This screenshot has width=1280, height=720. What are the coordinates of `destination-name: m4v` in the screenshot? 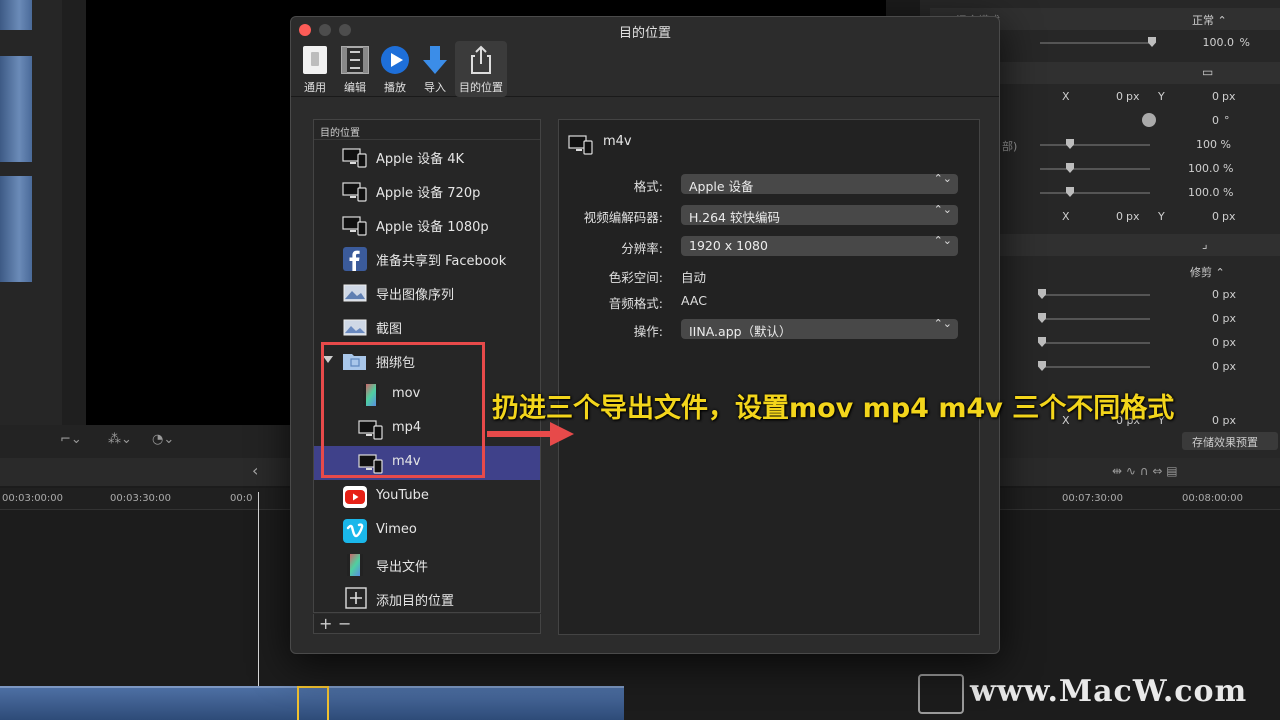 It's located at (617, 141).